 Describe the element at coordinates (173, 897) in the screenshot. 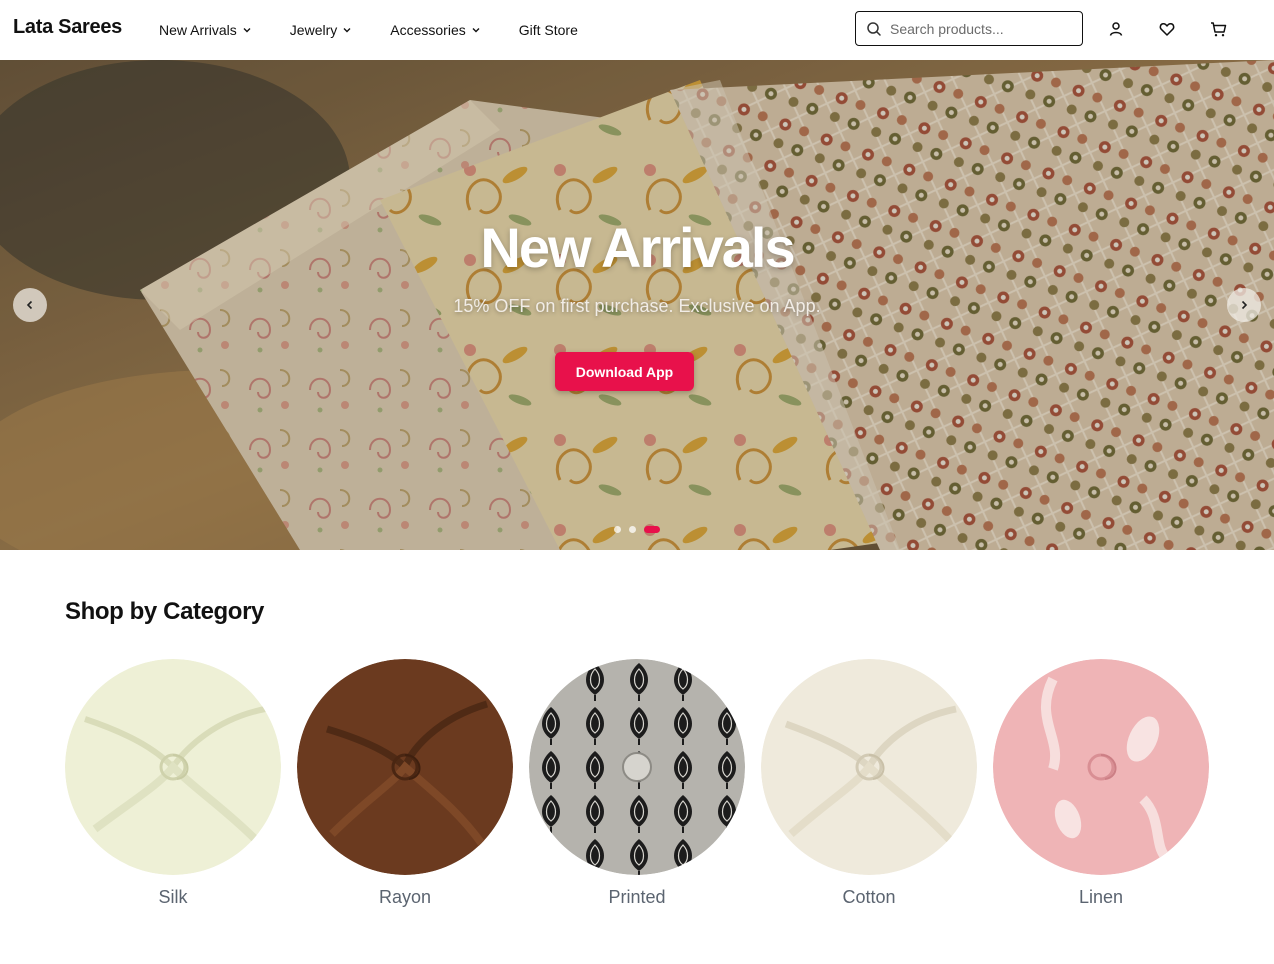

I see `category-label: Silk` at that location.